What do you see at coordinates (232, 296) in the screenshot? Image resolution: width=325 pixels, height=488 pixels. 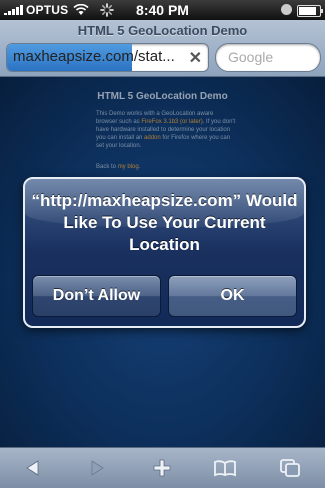 I see `ok-button: OK` at bounding box center [232, 296].